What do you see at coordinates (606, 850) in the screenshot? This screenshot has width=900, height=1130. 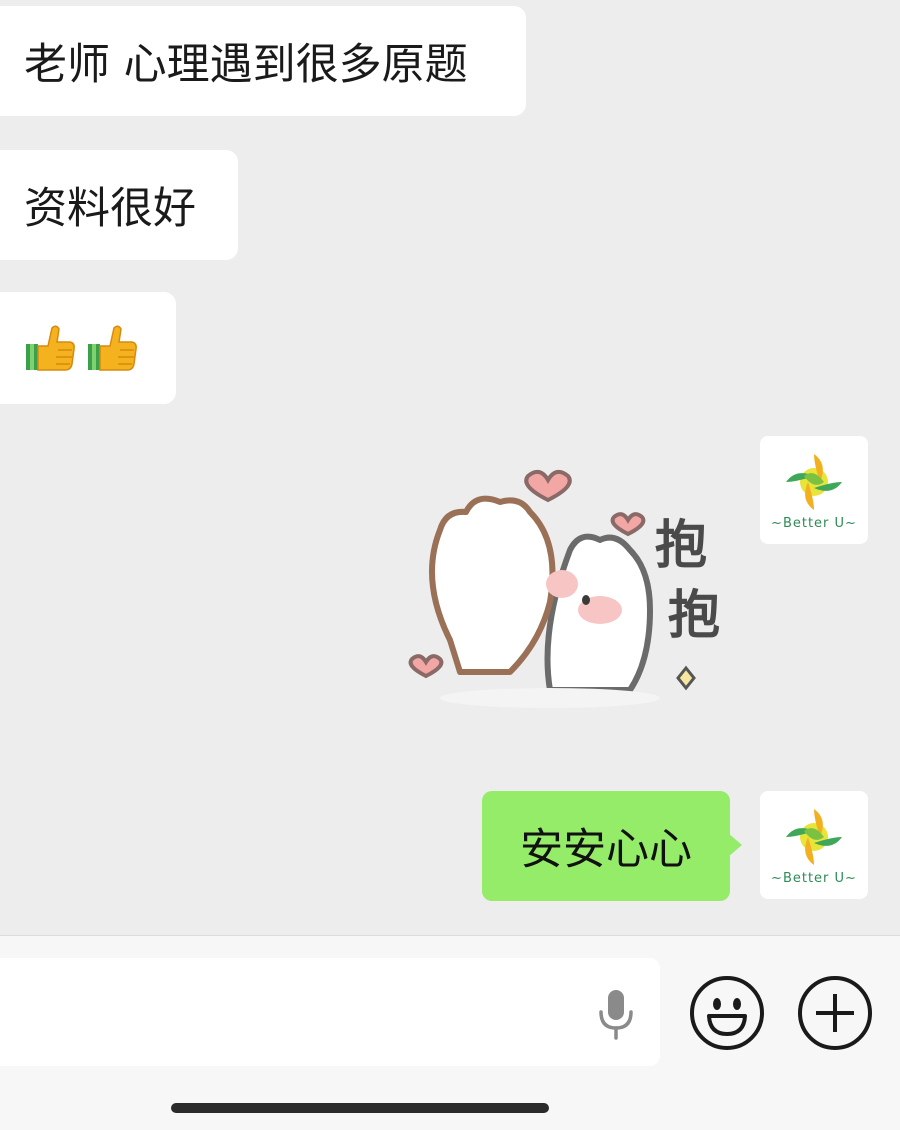 I see `message-text: 安安心心` at bounding box center [606, 850].